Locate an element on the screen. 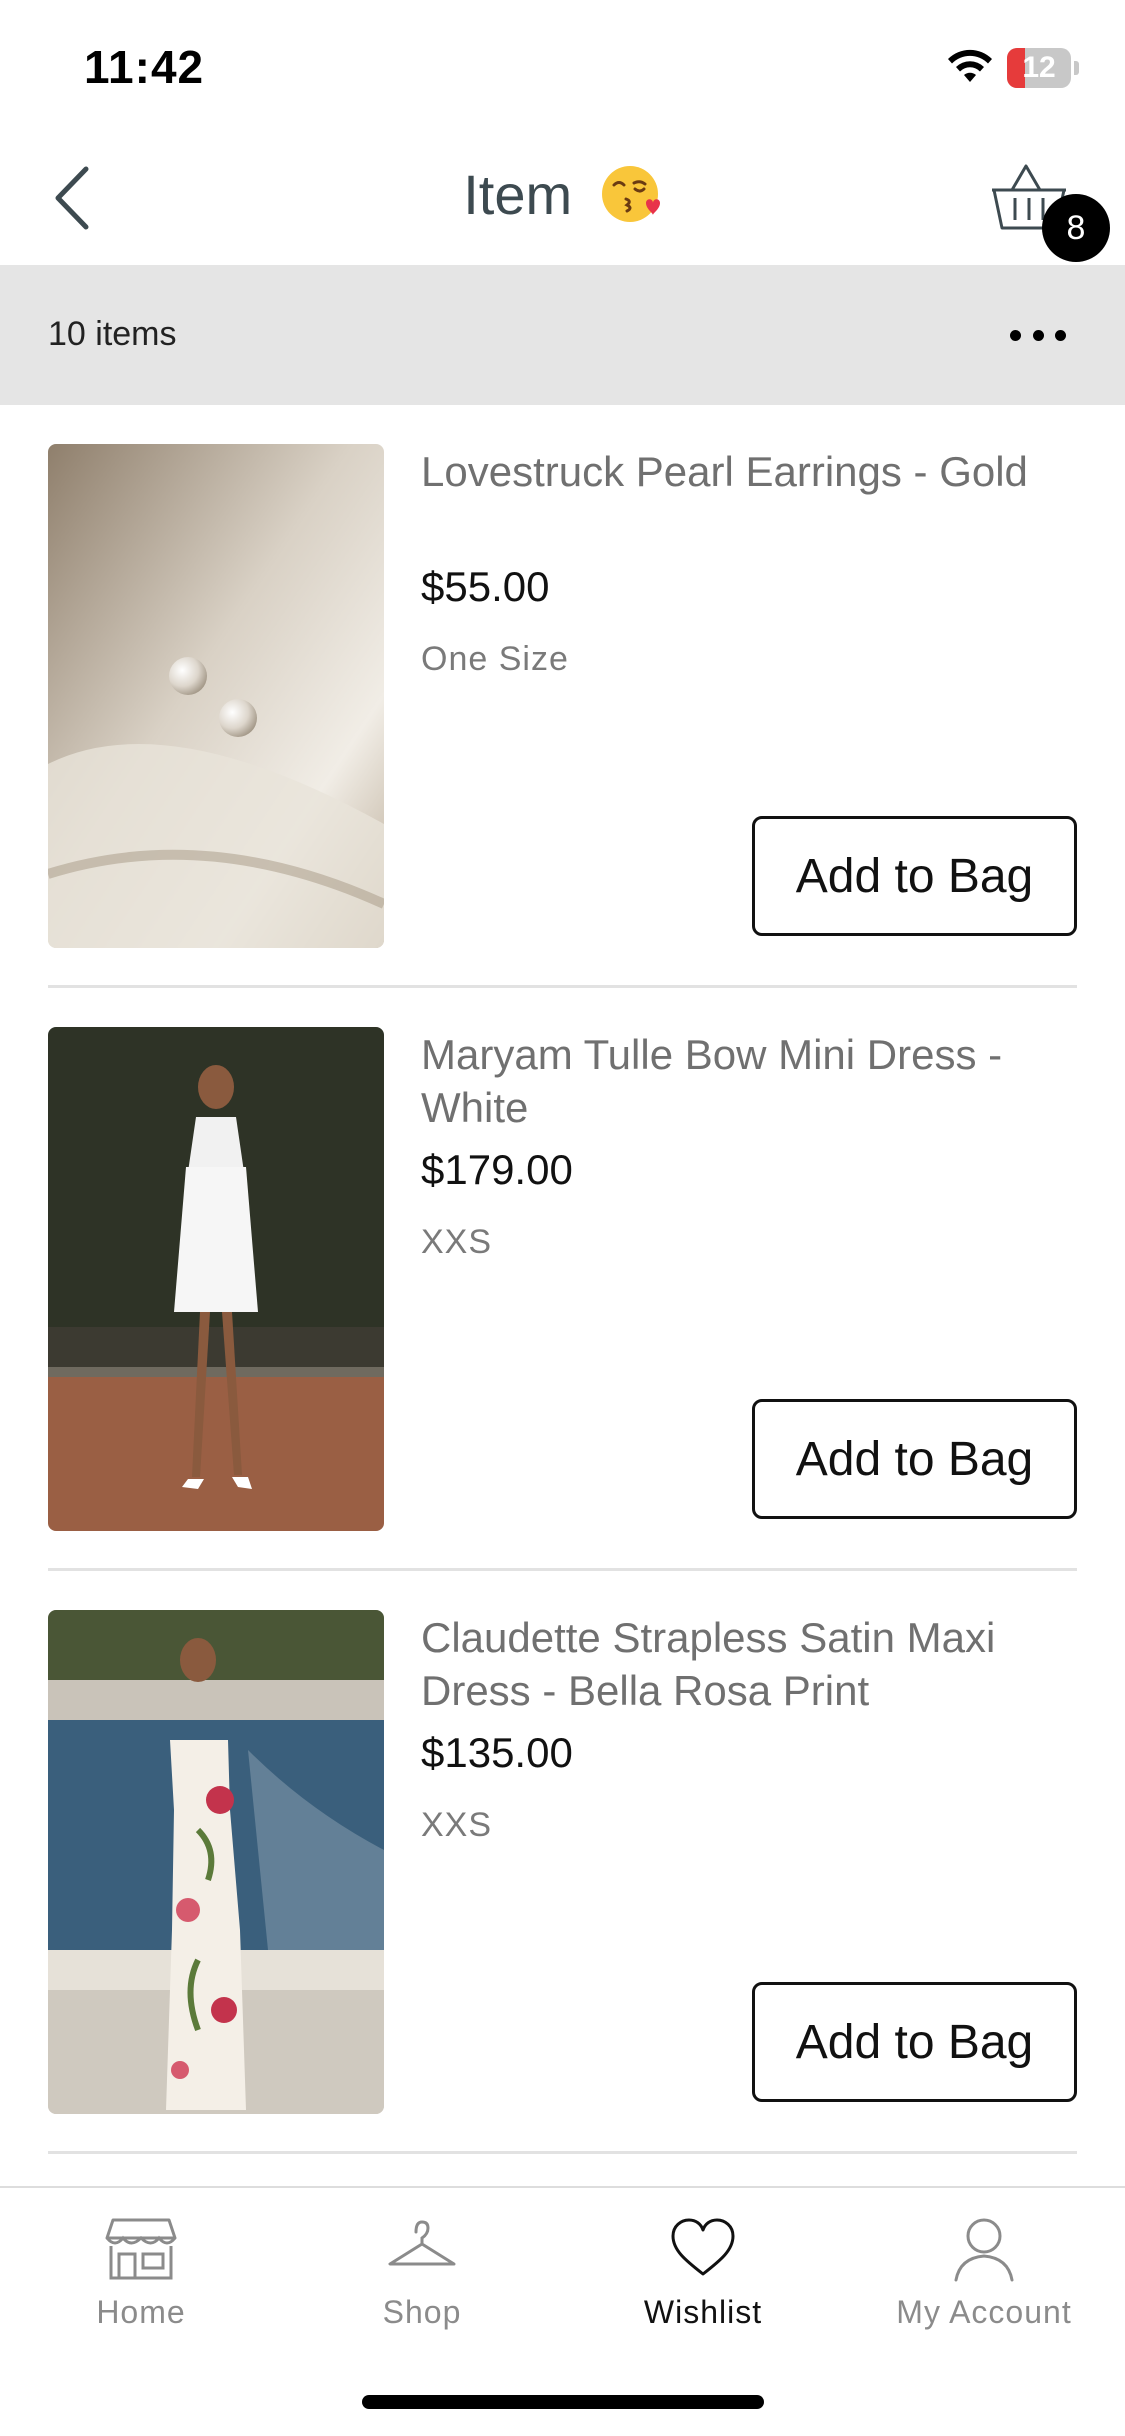 Image resolution: width=1125 pixels, height=2436 pixels. product-name: Maryam Tulle Bow Mini Dress - White is located at coordinates (751, 1081).